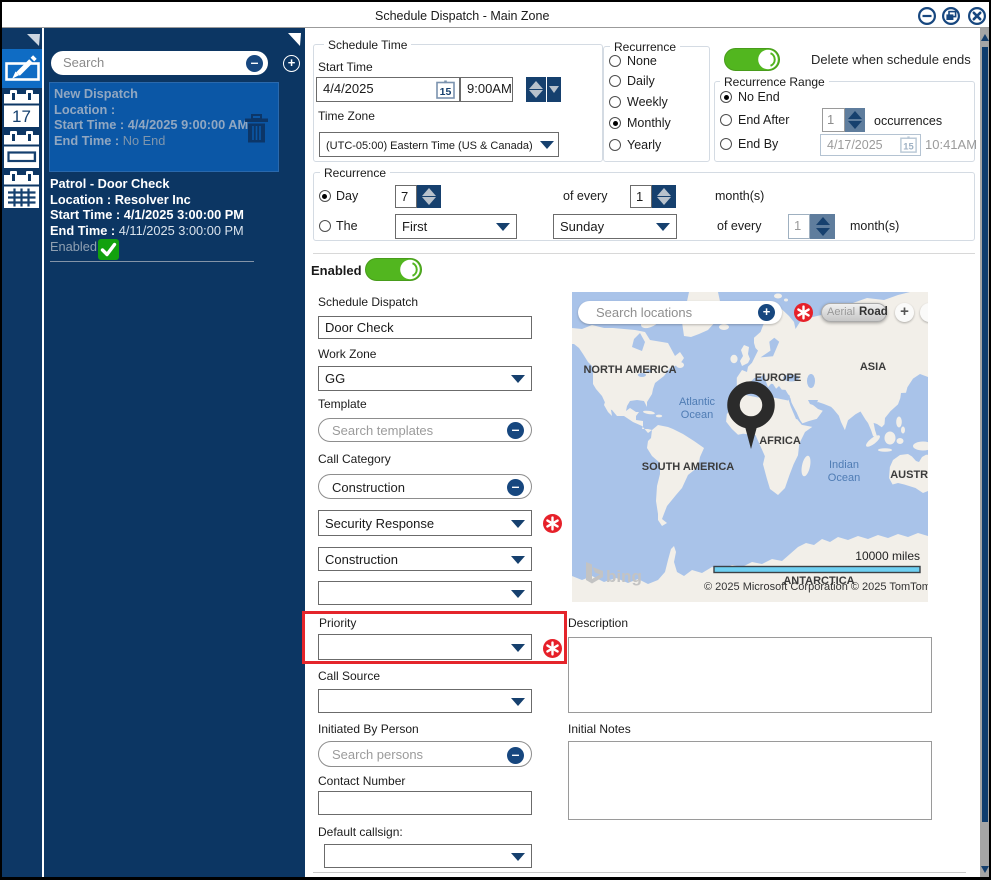 The width and height of the screenshot is (991, 880). Describe the element at coordinates (778, 378) in the screenshot. I see `svg-text: EUROPE` at that location.